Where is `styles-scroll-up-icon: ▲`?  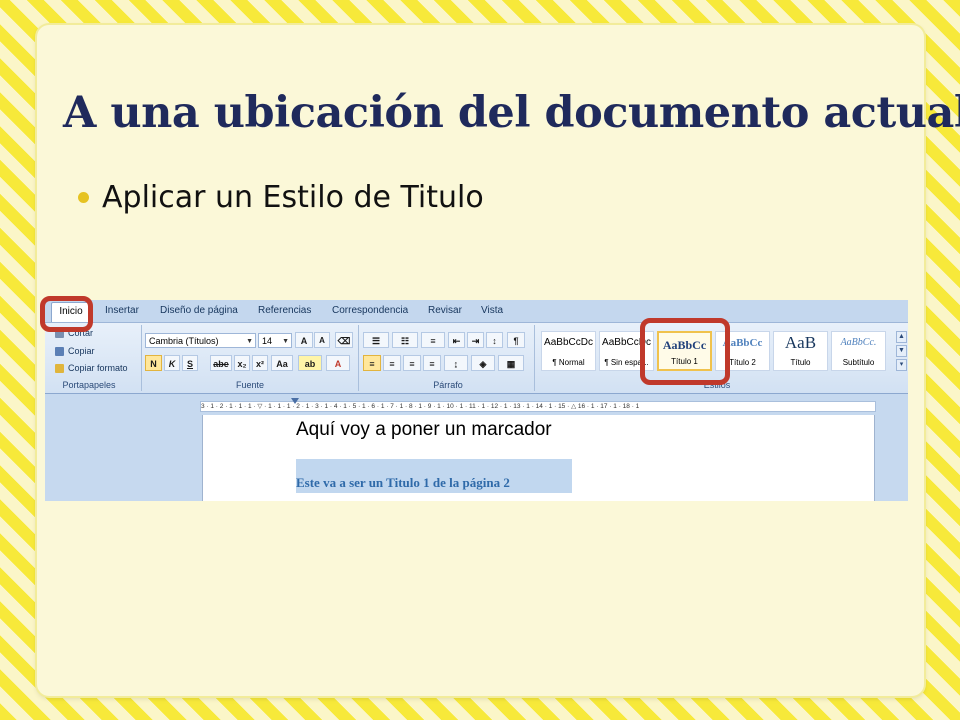
styles-scroll-up-icon: ▲ is located at coordinates (901, 337).